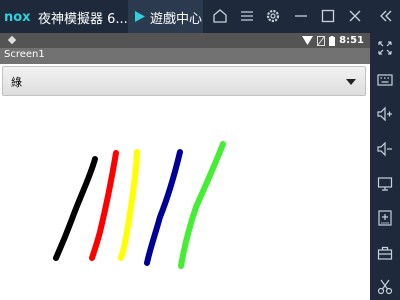 The image size is (400, 300). What do you see at coordinates (385, 166) in the screenshot?
I see `emulator-sidebar` at bounding box center [385, 166].